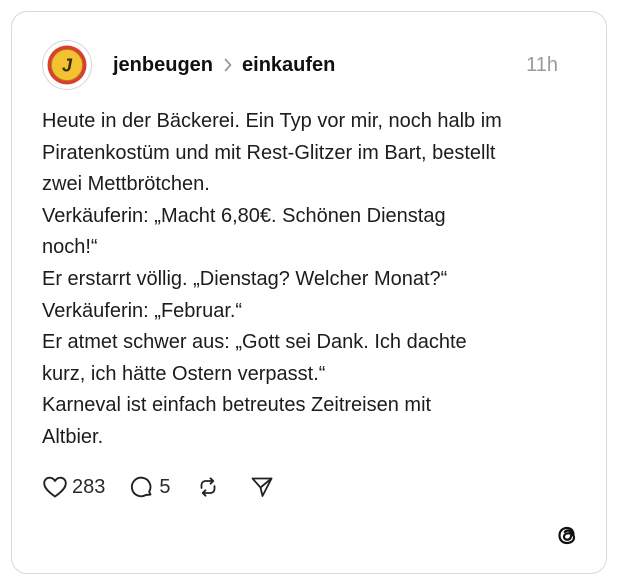 The image size is (620, 587). Describe the element at coordinates (163, 65) in the screenshot. I see `author-name: jenbeugen` at that location.